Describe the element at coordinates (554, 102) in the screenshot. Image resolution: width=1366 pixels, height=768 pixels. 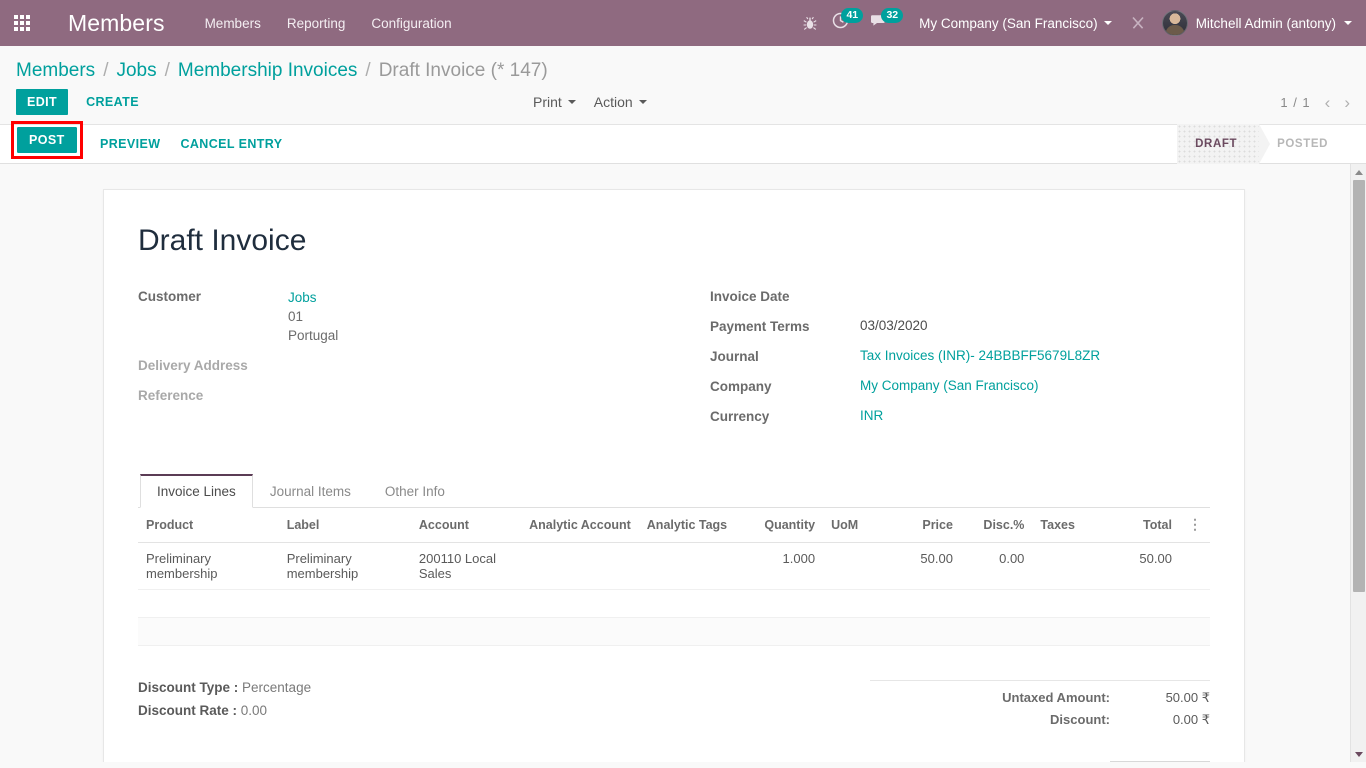
I see `print-dropdown: Print` at that location.